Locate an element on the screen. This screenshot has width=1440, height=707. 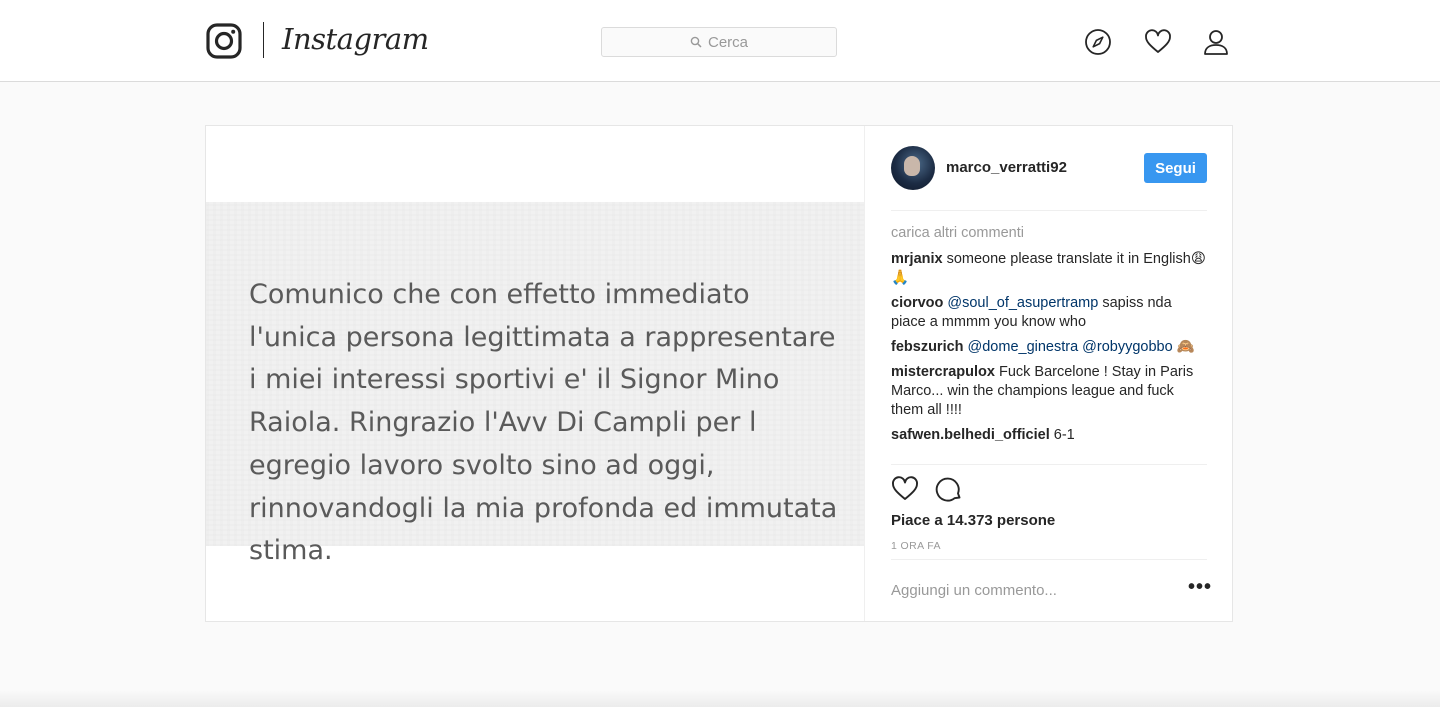
avatar-face is located at coordinates (912, 166).